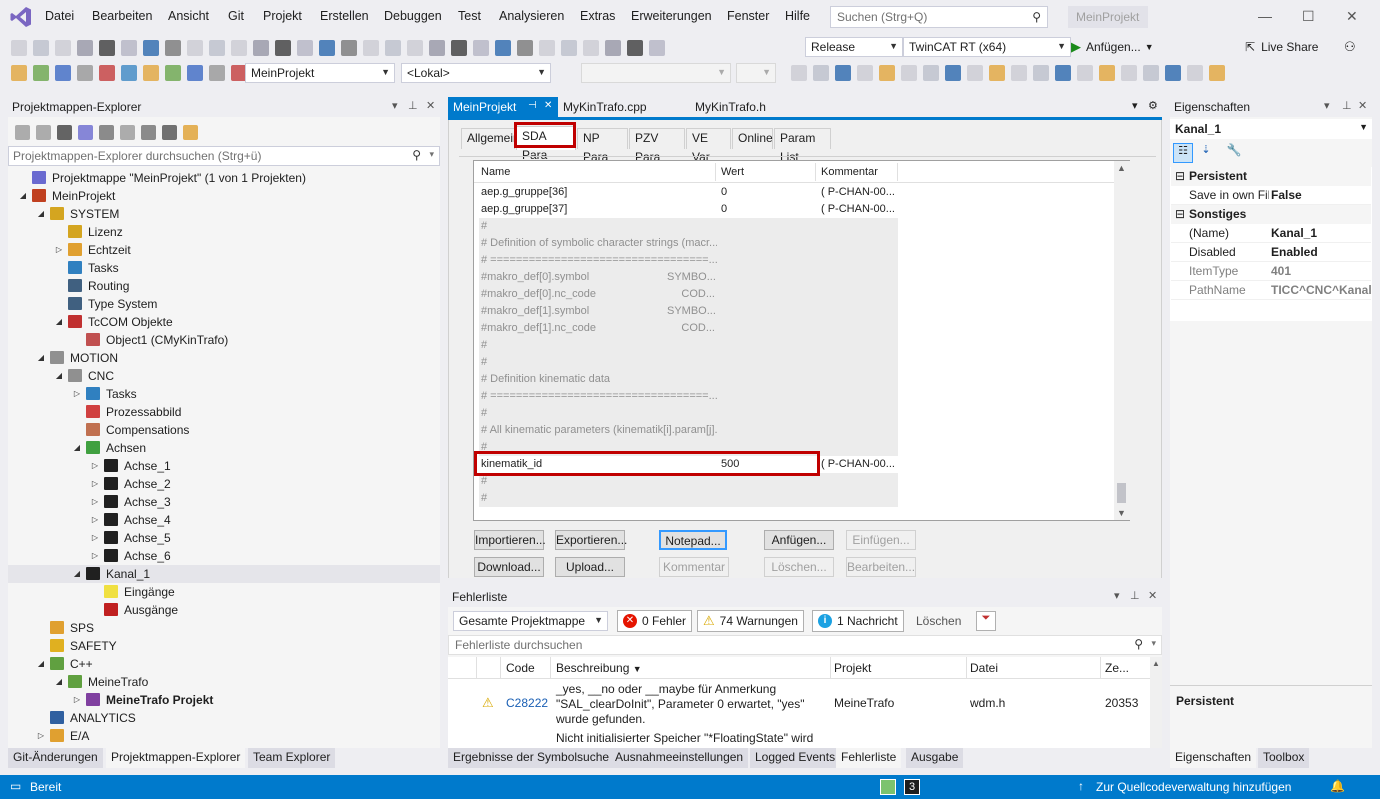 Image resolution: width=1380 pixels, height=799 pixels. What do you see at coordinates (236, 16) in the screenshot?
I see `menu-3: Git` at bounding box center [236, 16].